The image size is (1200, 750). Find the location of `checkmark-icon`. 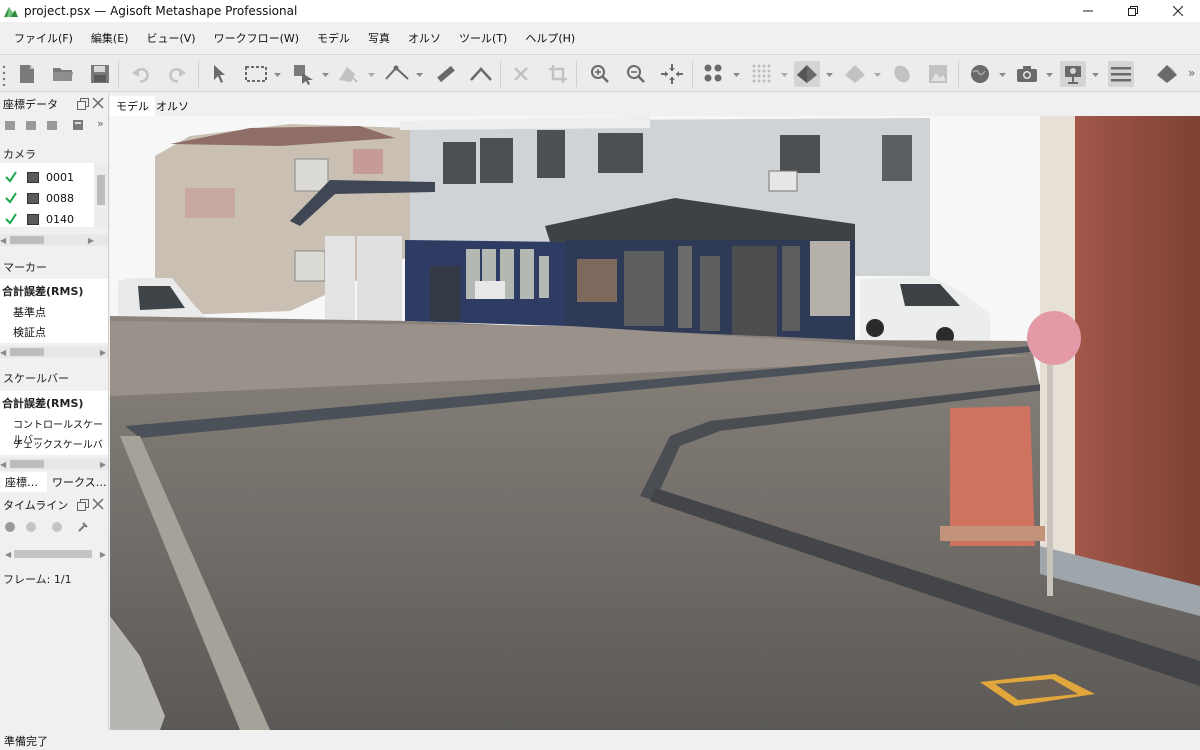

checkmark-icon is located at coordinates (11, 177).